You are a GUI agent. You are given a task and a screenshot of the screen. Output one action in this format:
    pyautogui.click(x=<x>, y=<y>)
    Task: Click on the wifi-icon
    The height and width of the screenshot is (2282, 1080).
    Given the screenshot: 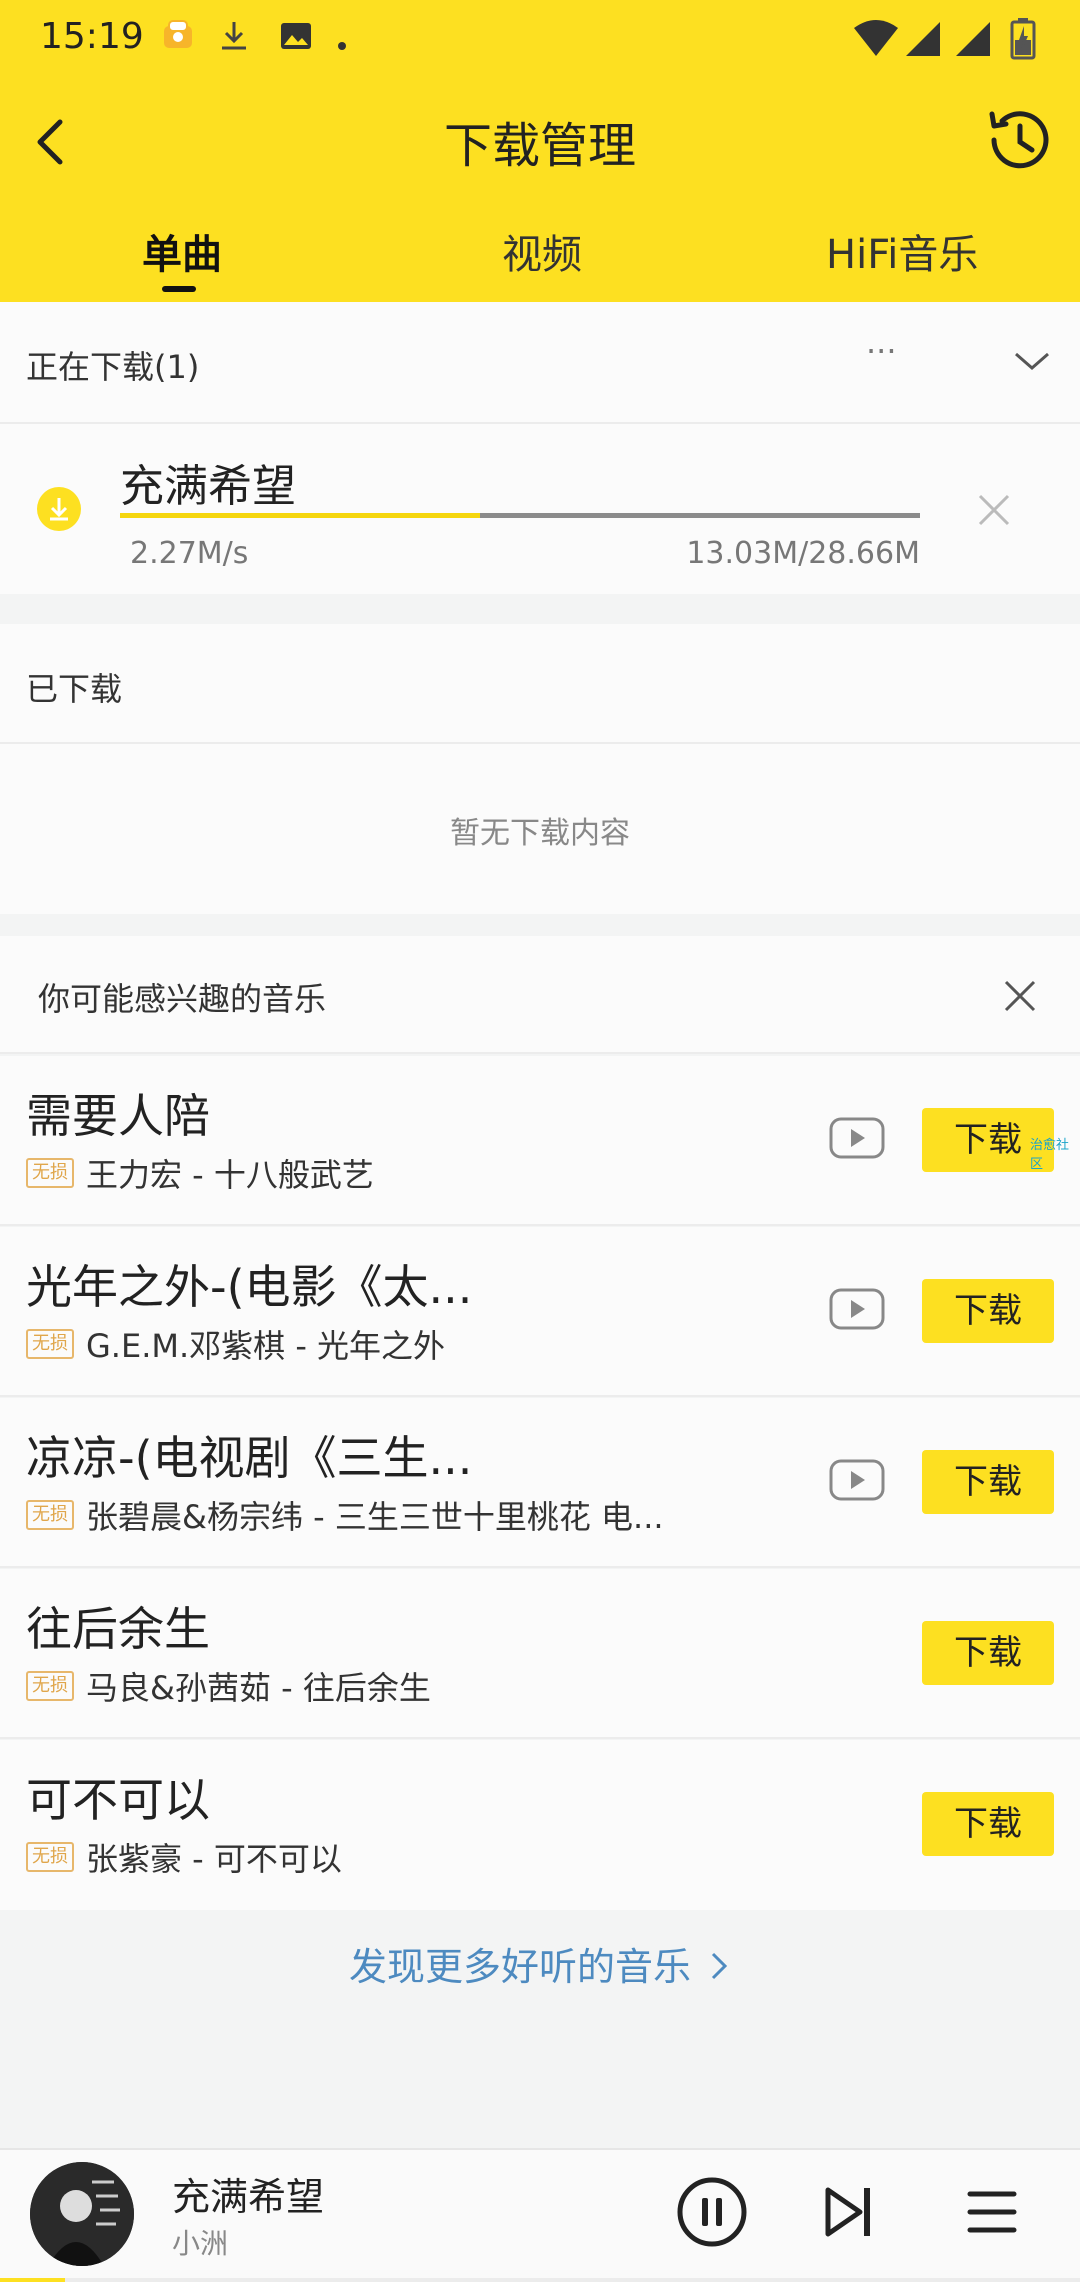 What is the action you would take?
    pyautogui.click(x=876, y=38)
    